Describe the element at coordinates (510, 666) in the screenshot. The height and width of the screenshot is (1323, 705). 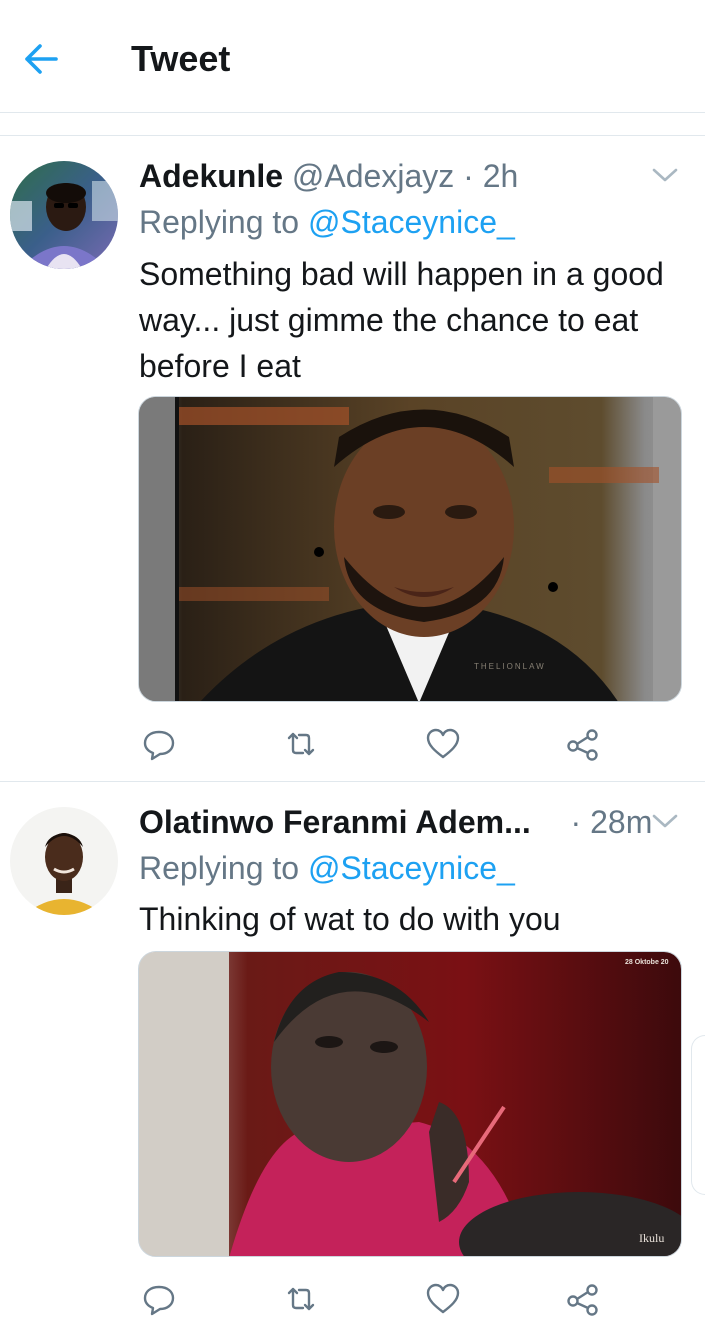
I see `image-watermark: THELIONLAW` at that location.